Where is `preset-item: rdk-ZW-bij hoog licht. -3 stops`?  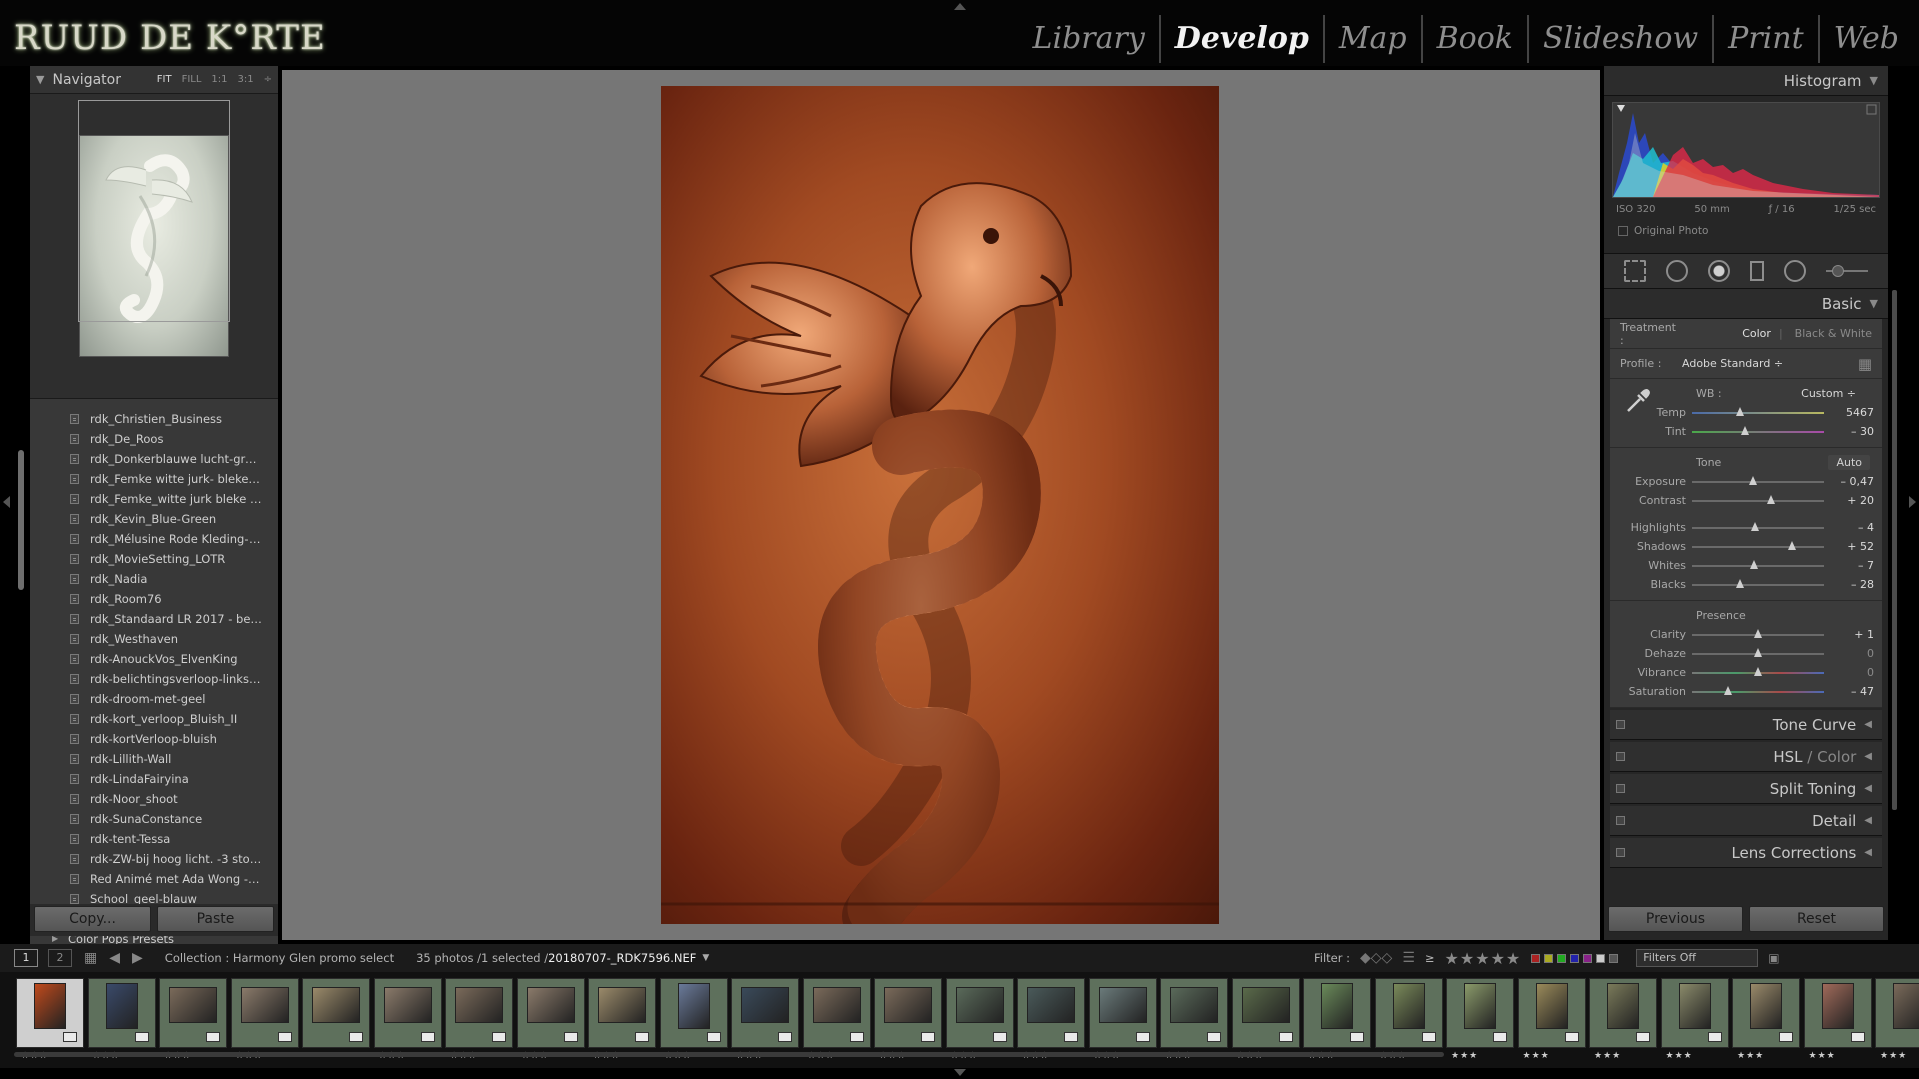
preset-item: rdk-ZW-bij hoog licht. -3 stops is located at coordinates (146, 859).